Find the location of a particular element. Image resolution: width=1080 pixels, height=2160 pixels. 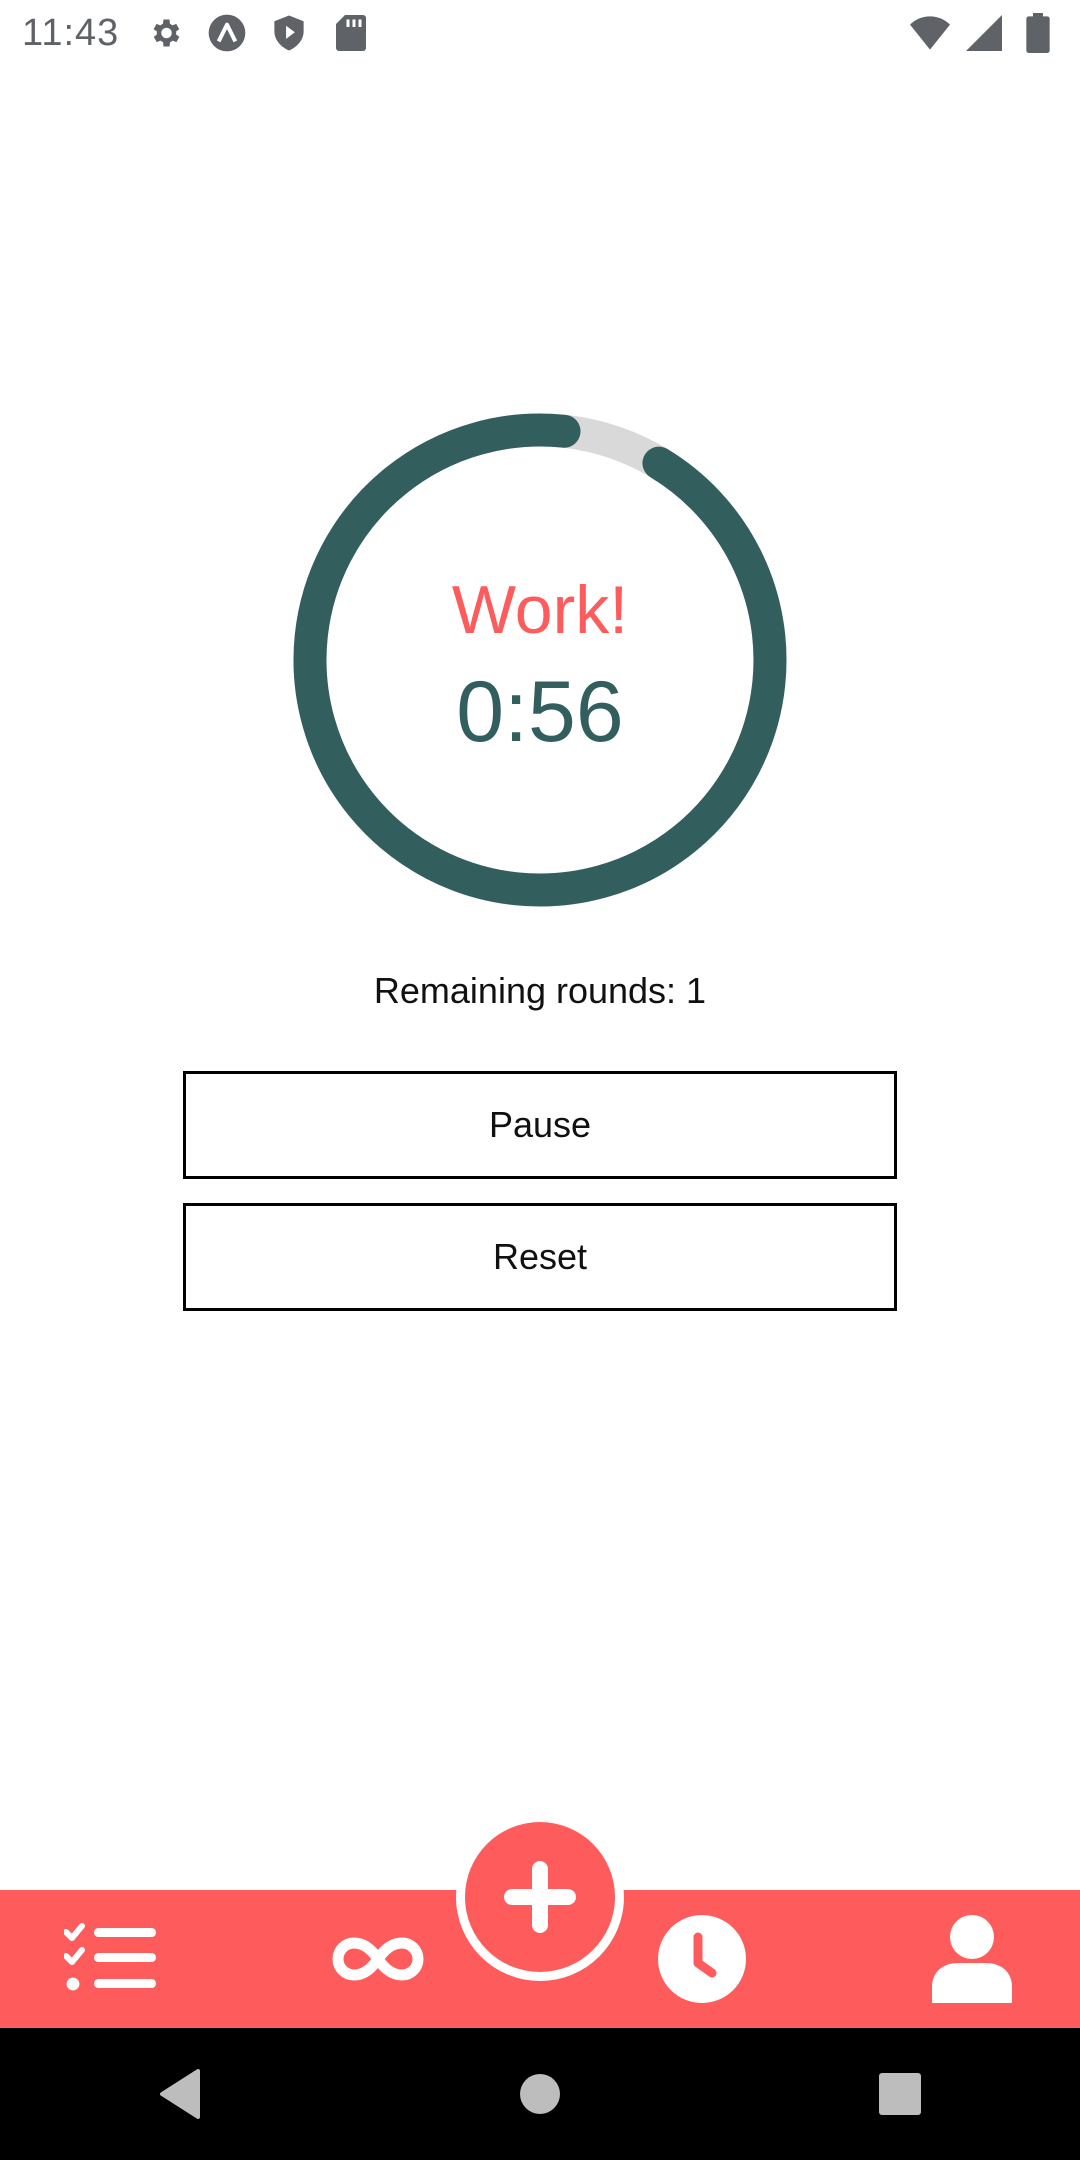

recents-button is located at coordinates (900, 2094).